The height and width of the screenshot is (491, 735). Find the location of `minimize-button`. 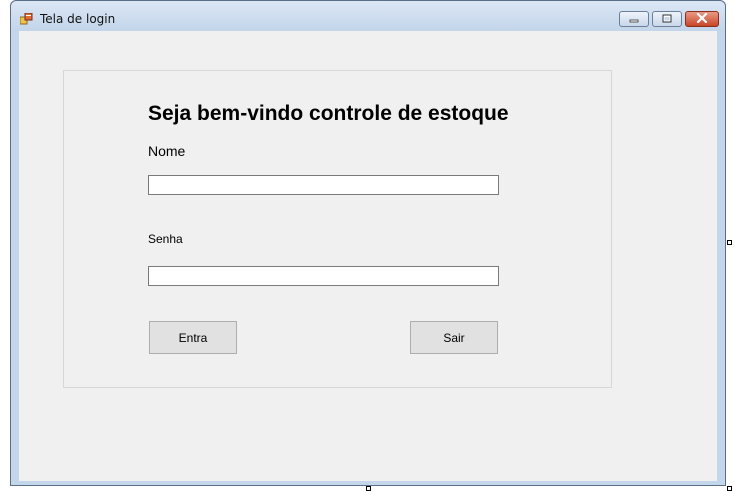

minimize-button is located at coordinates (634, 19).